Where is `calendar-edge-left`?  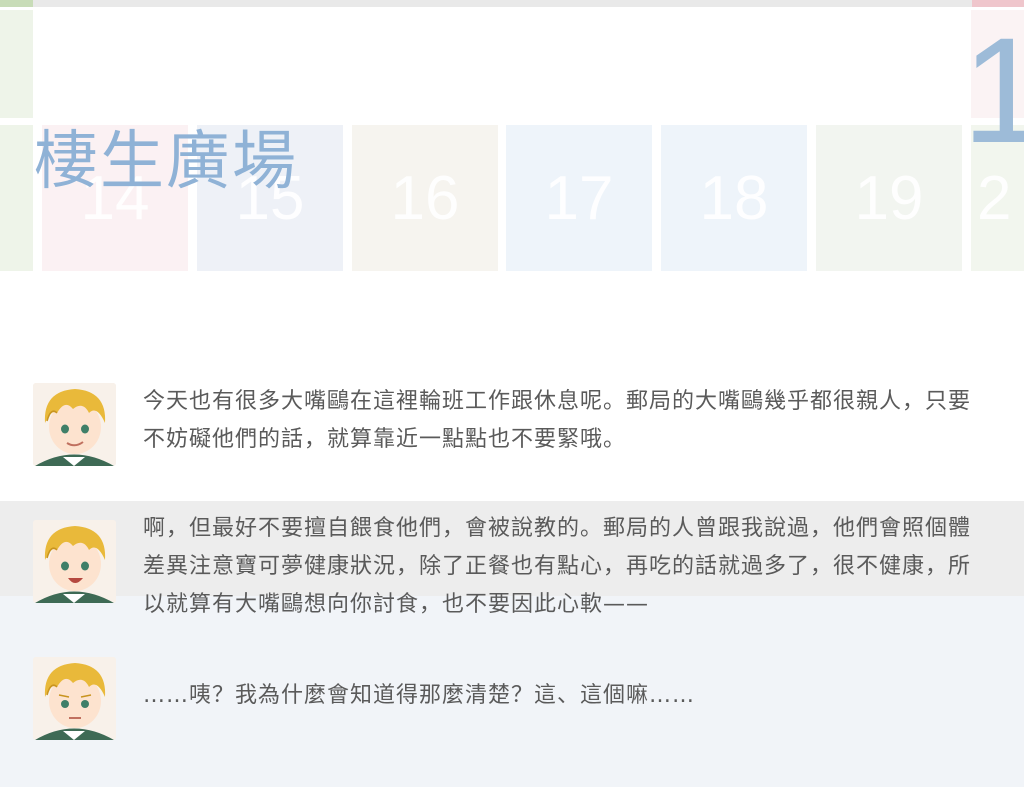
calendar-edge-left is located at coordinates (16, 198).